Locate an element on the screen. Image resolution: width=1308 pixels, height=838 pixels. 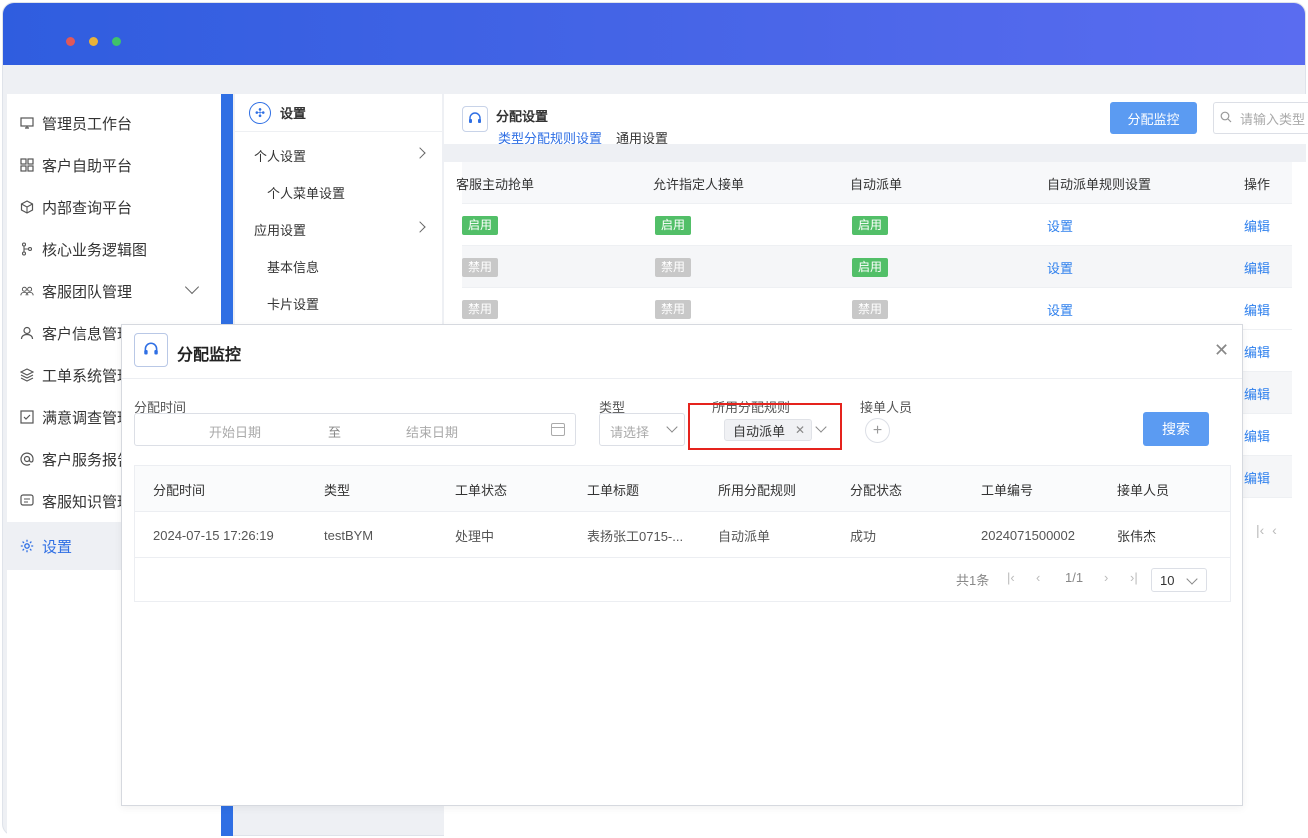
column-header: 自动派单 is located at coordinates (876, 184).